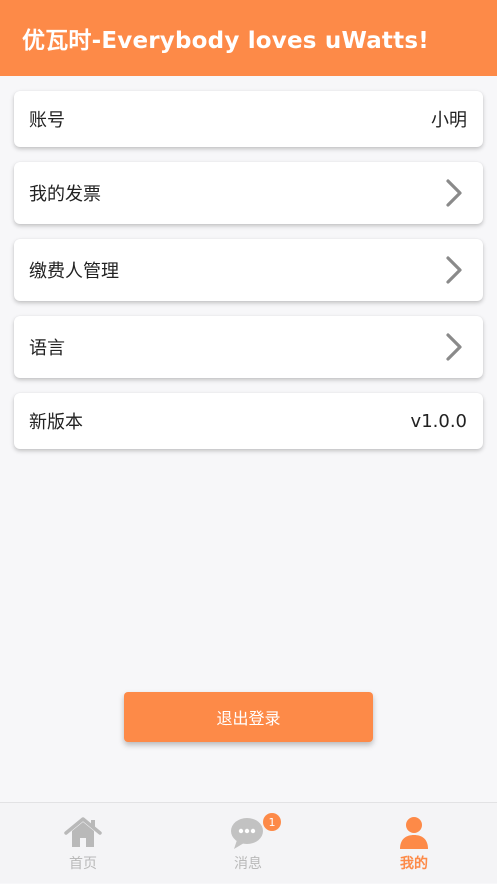  What do you see at coordinates (414, 864) in the screenshot?
I see `tab-mine-label: 我的` at bounding box center [414, 864].